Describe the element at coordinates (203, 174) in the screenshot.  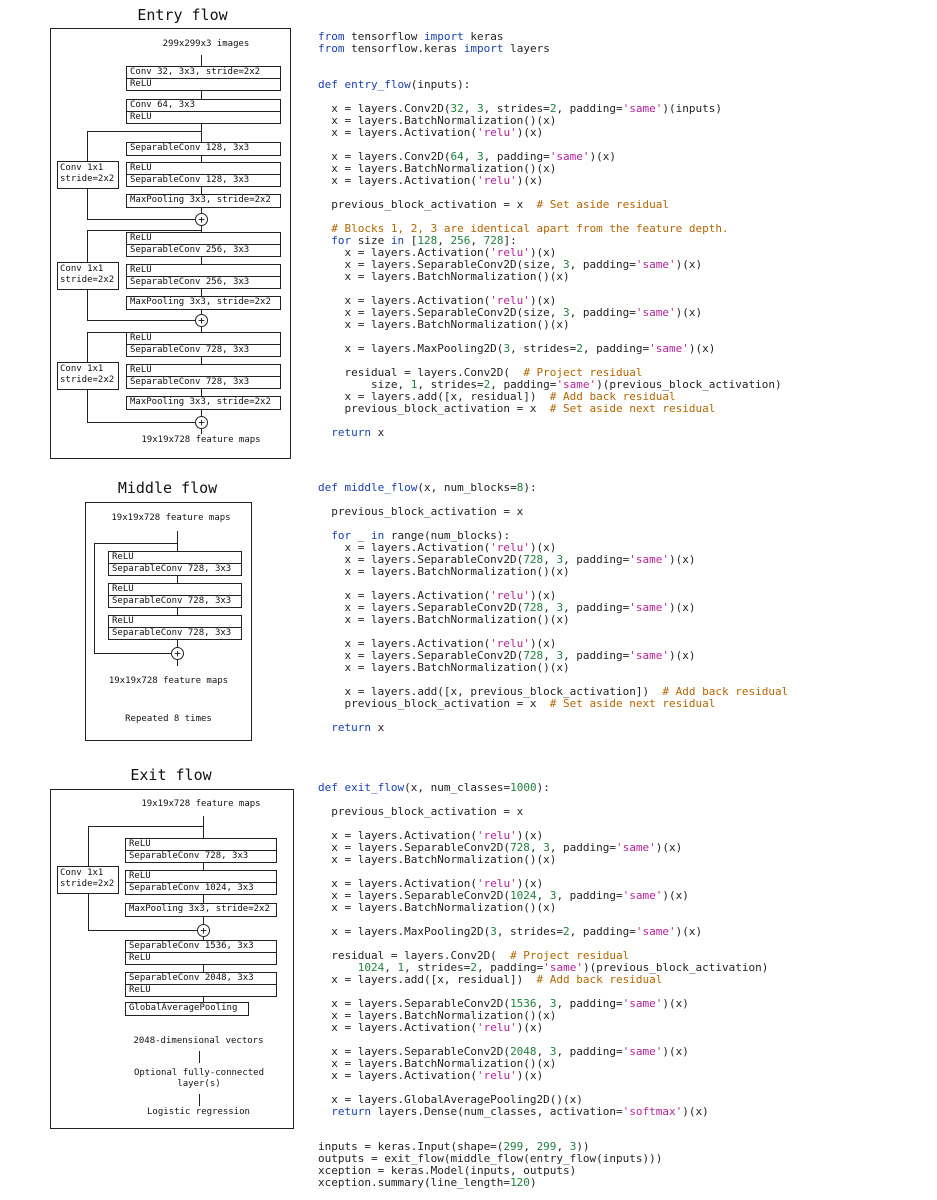
I see `relu-sep128-block: ReLU SeparableConv 128, 3x3` at that location.